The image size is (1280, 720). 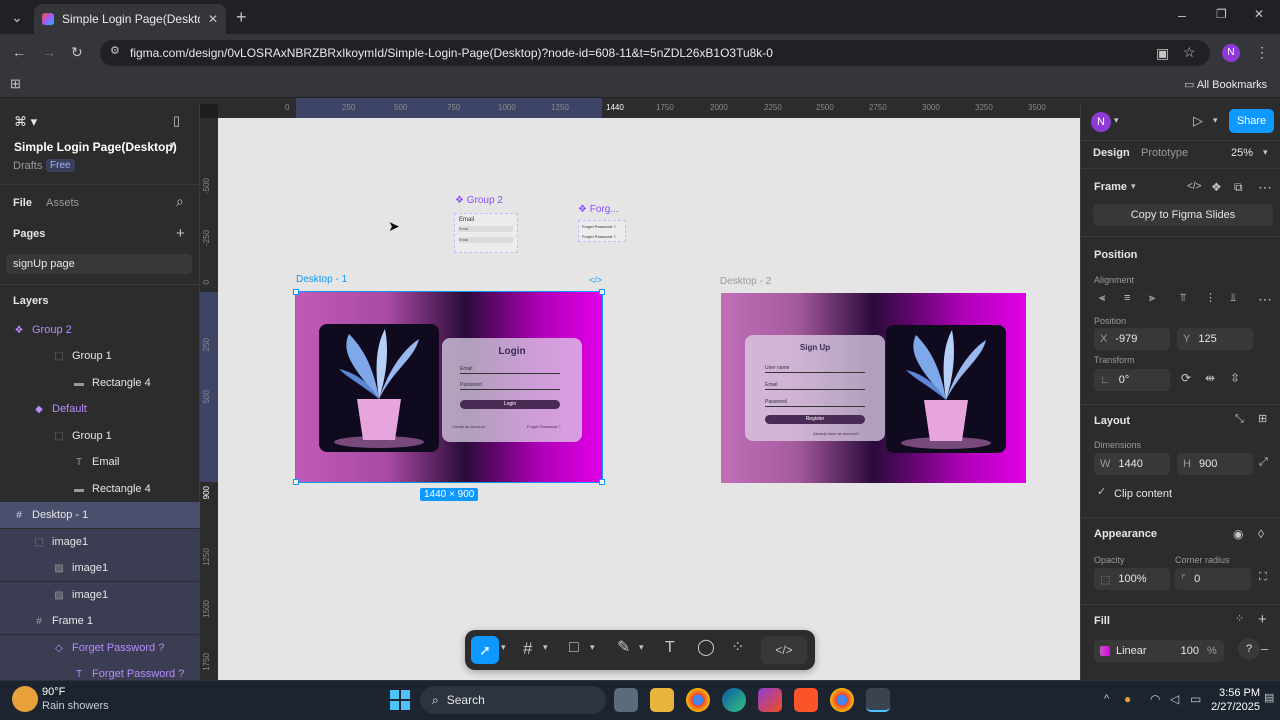 I want to click on task-view-icon, so click(x=626, y=700).